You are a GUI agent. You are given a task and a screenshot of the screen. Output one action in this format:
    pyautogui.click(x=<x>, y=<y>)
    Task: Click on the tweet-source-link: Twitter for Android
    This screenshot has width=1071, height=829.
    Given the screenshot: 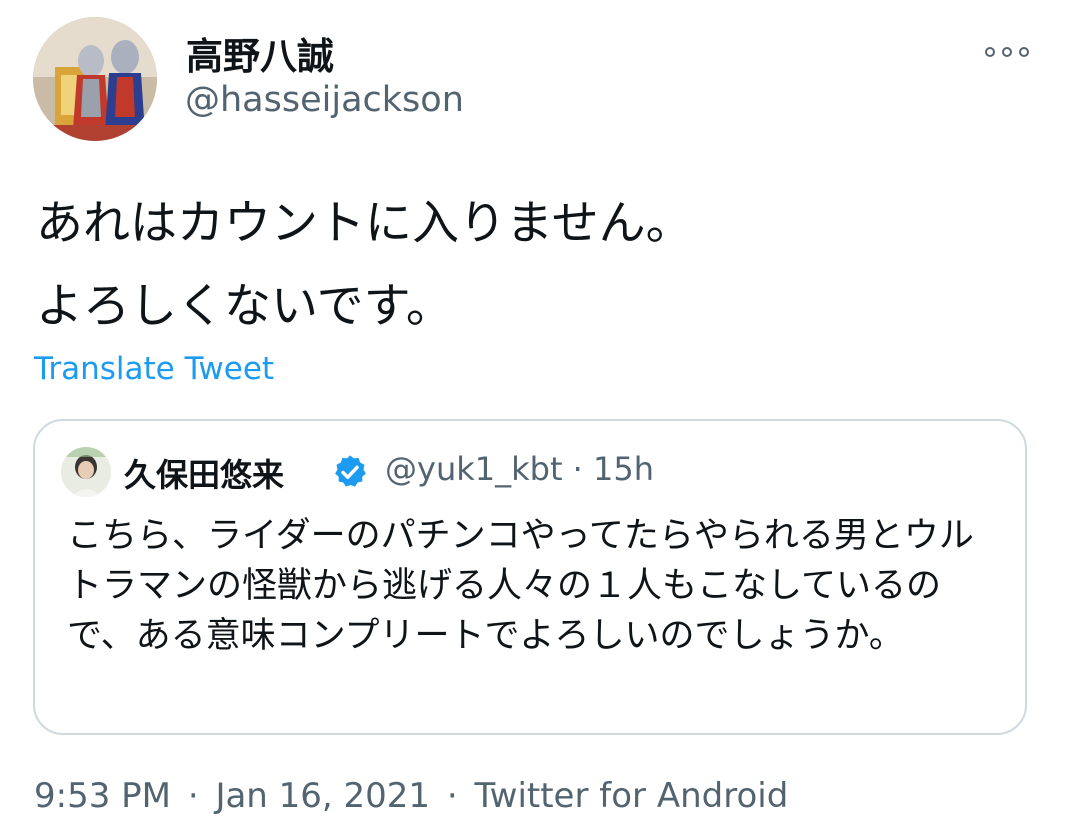 What is the action you would take?
    pyautogui.click(x=632, y=796)
    